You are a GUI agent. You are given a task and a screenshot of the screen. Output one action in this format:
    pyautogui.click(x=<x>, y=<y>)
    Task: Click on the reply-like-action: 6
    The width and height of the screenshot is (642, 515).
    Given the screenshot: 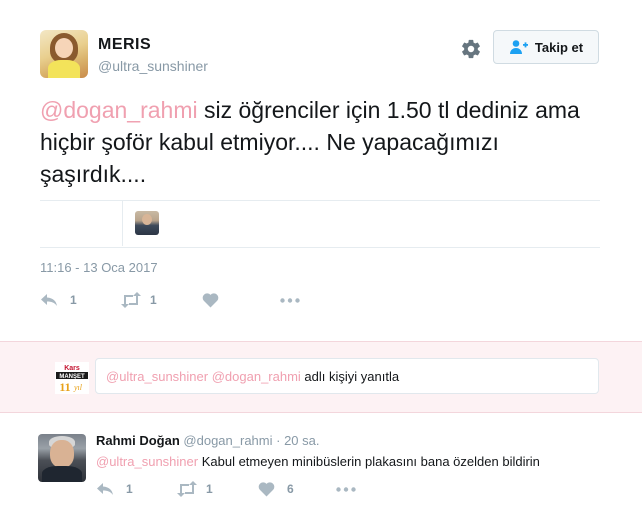 What is the action you would take?
    pyautogui.click(x=276, y=489)
    